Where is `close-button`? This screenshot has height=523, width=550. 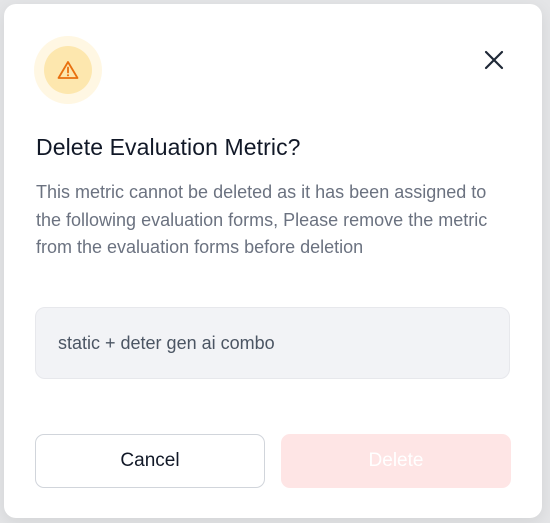 close-button is located at coordinates (494, 60).